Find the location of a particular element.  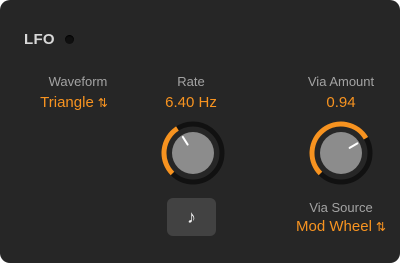

rate-knob is located at coordinates (193, 153).